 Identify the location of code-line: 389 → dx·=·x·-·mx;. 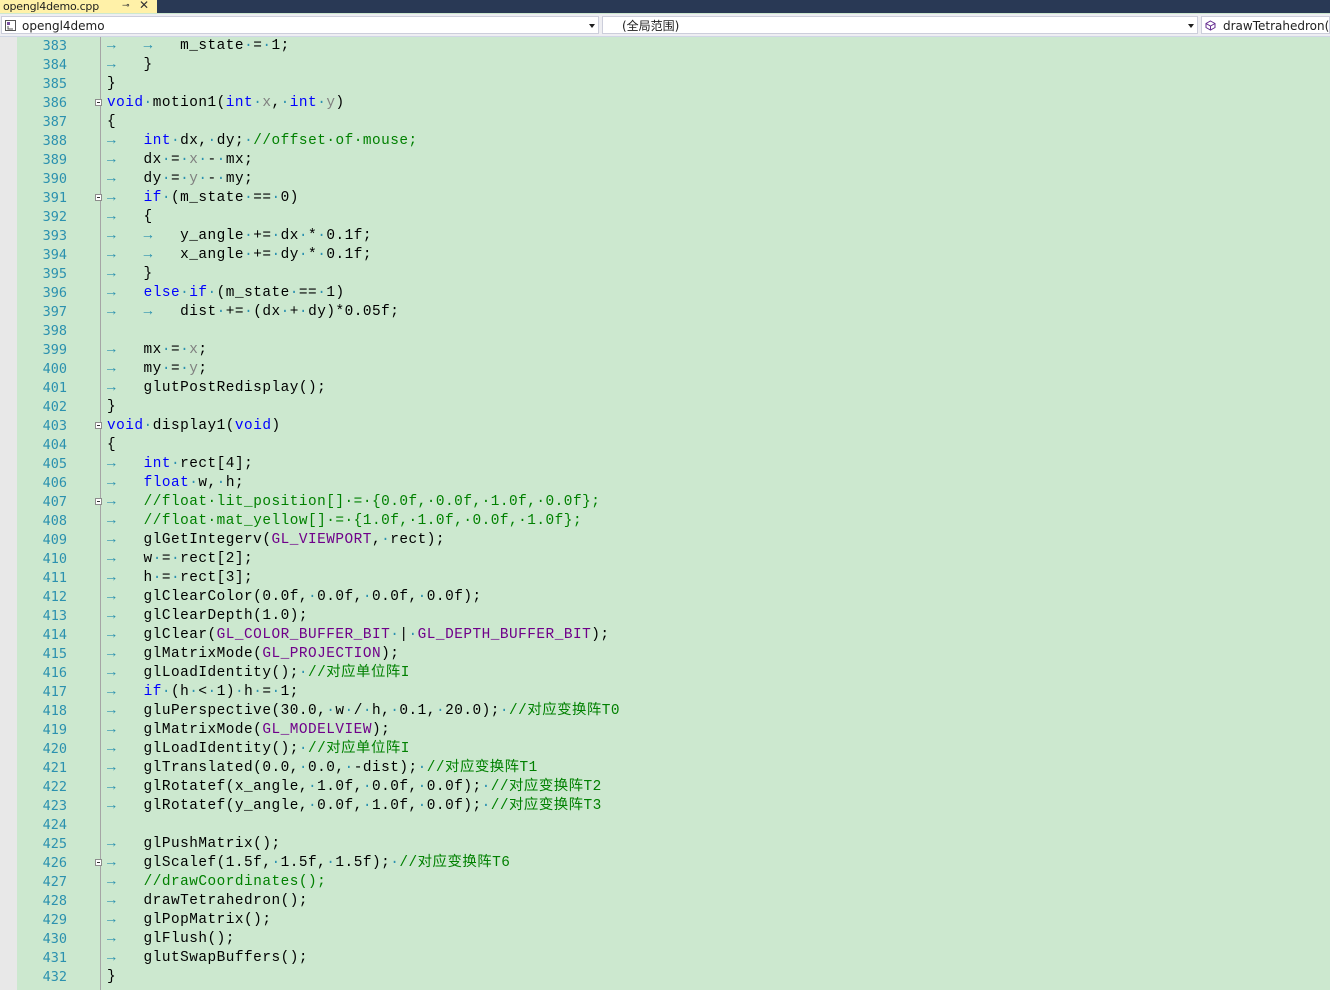
(665, 160).